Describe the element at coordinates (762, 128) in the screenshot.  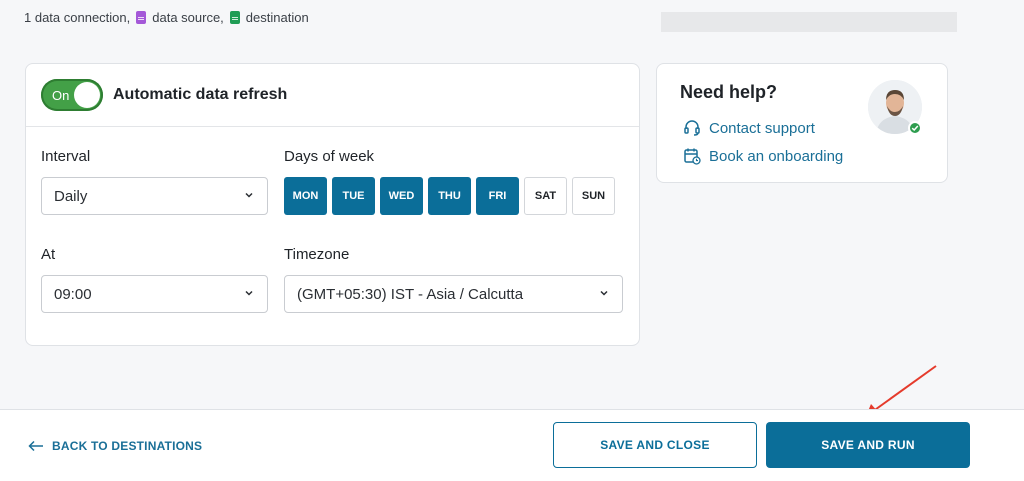
I see `contact-support-label: Contact support` at that location.